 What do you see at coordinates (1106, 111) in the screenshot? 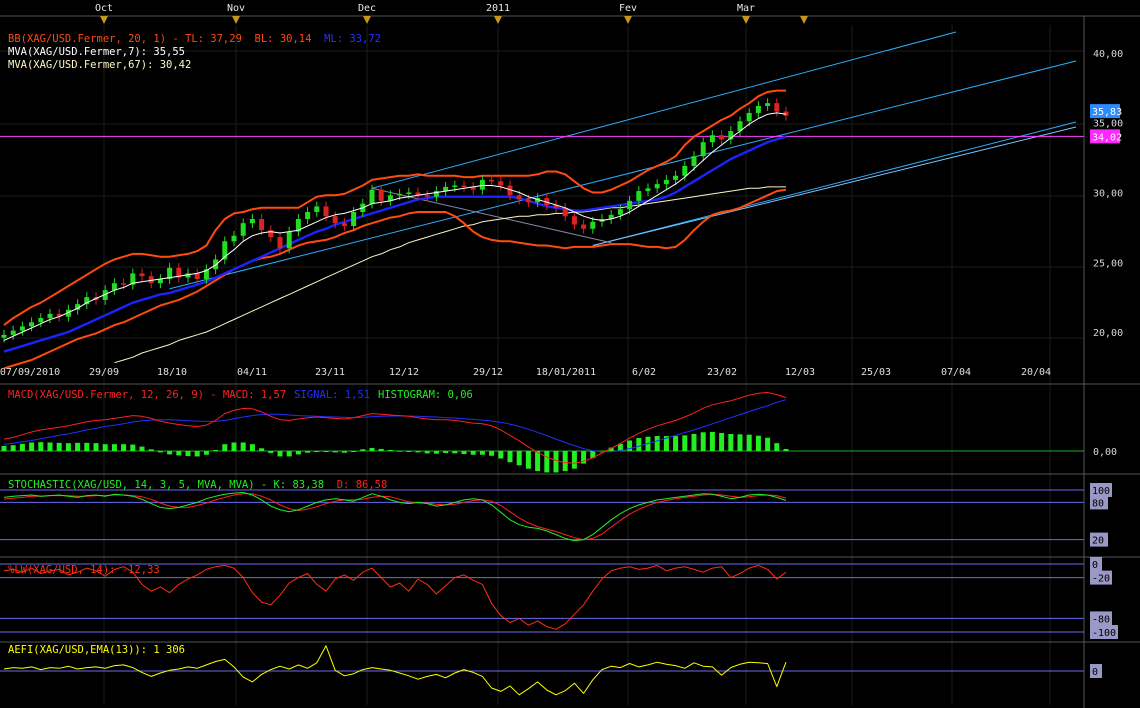
I see `last-price-label: 35,83` at bounding box center [1106, 111].